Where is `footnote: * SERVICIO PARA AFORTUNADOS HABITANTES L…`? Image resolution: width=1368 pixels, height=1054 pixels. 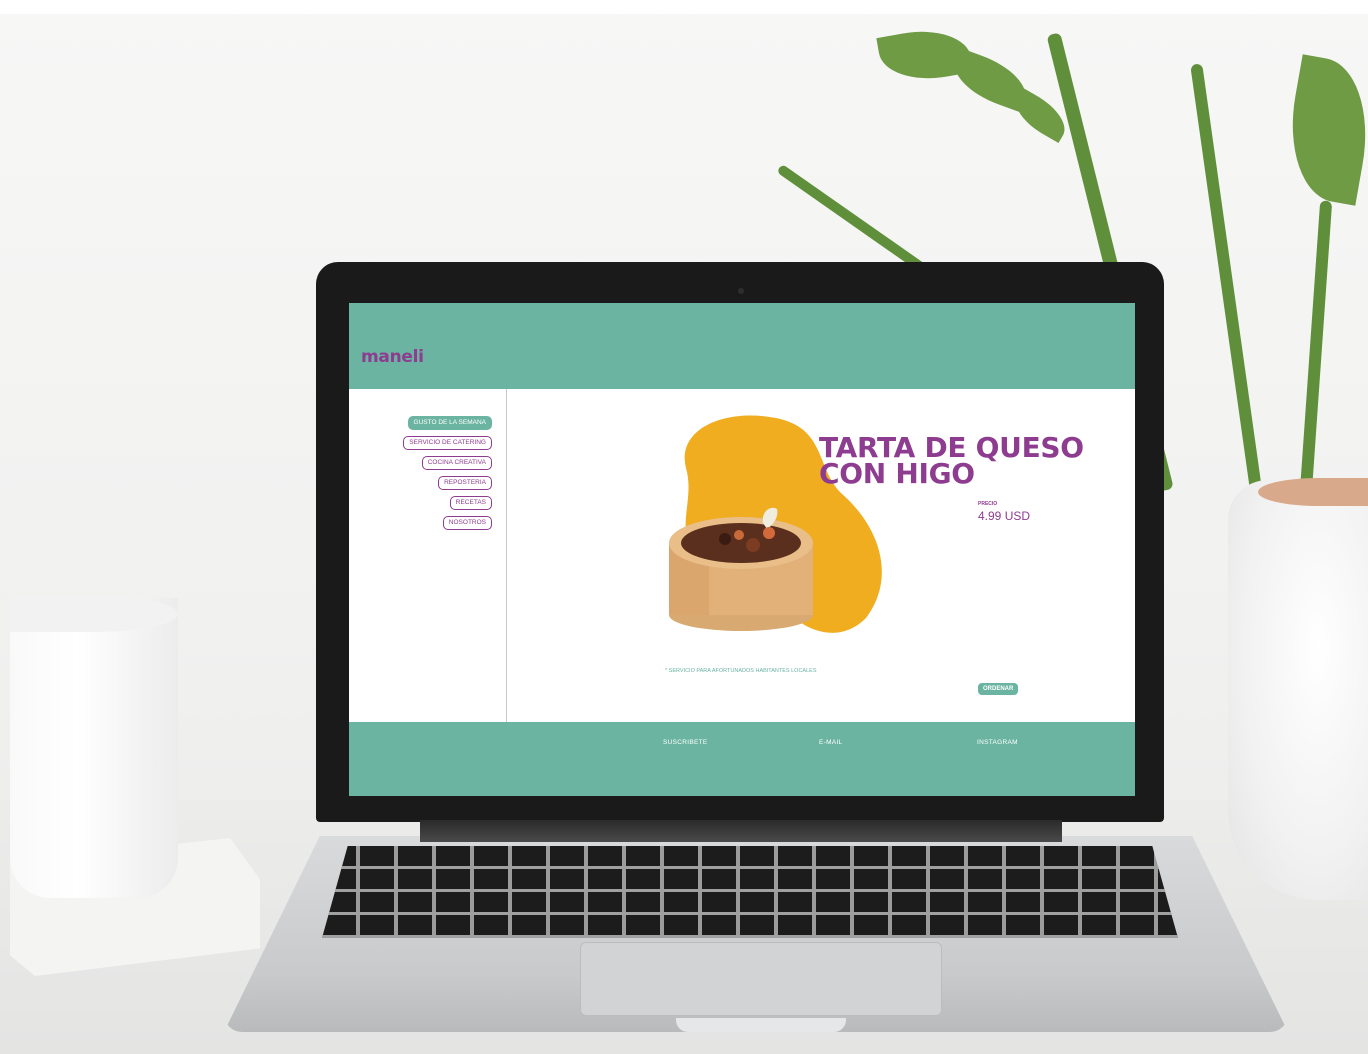
footnote: * SERVICIO PARA AFORTUNADOS HABITANTES L… is located at coordinates (741, 671).